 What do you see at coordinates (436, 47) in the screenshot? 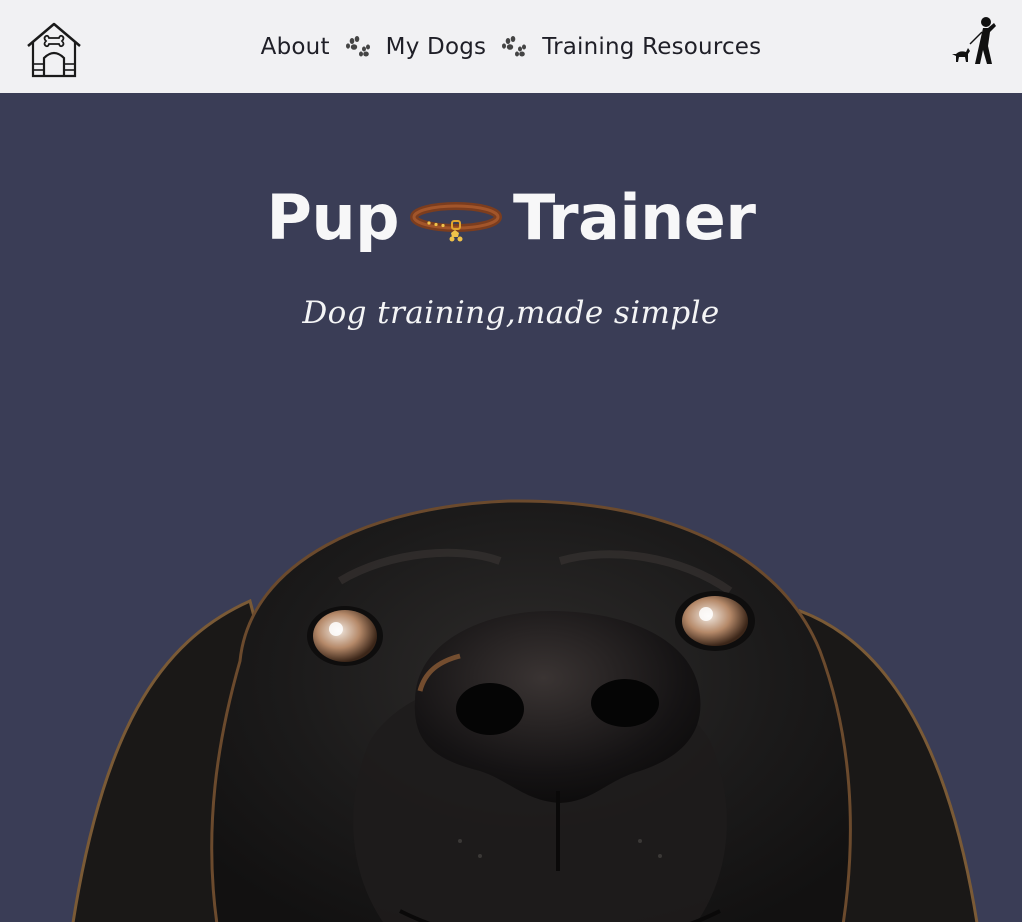
I see `nav-link-my-dogs: My Dogs` at bounding box center [436, 47].